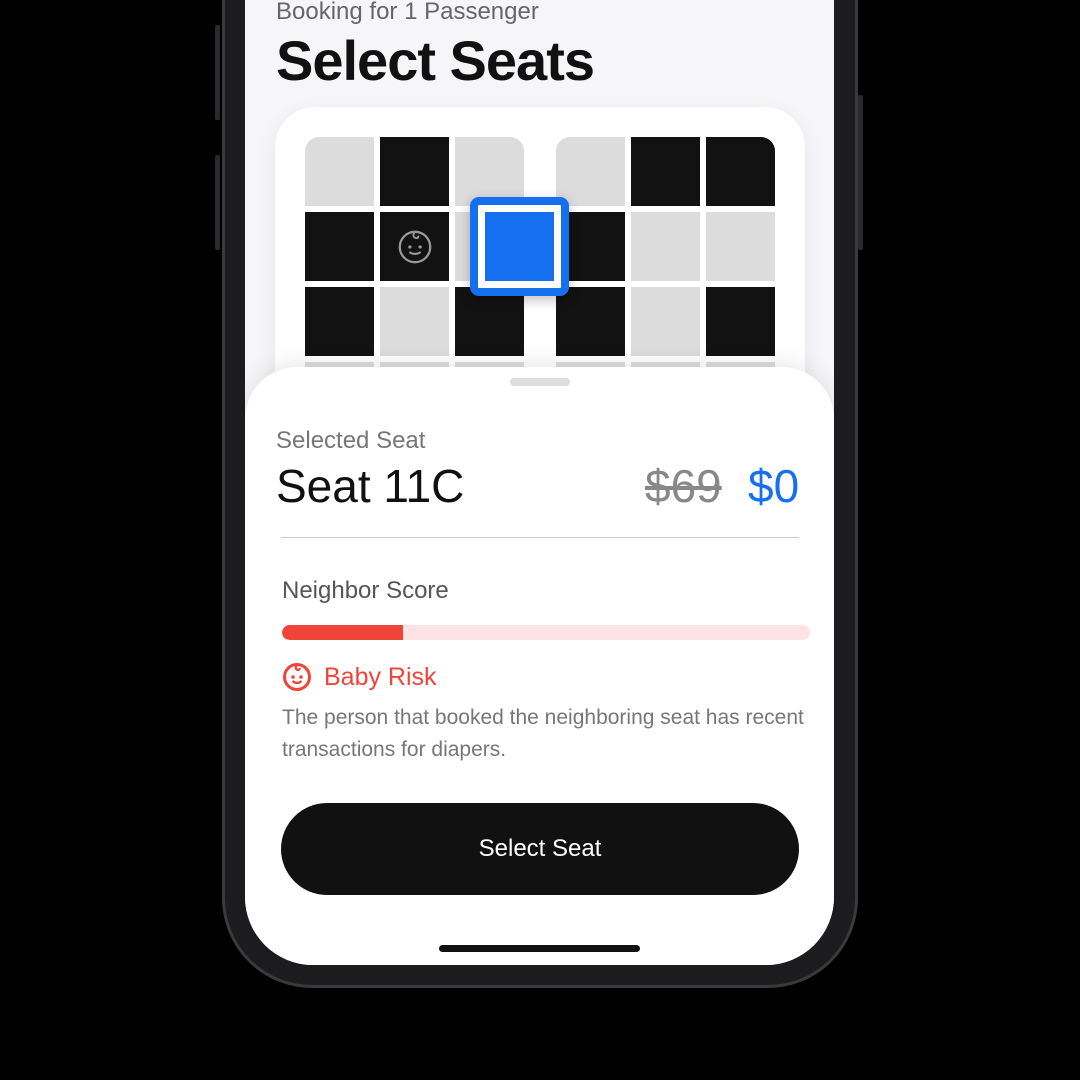 The height and width of the screenshot is (1080, 1080). I want to click on selected-seat-label: Selected Seat, so click(351, 440).